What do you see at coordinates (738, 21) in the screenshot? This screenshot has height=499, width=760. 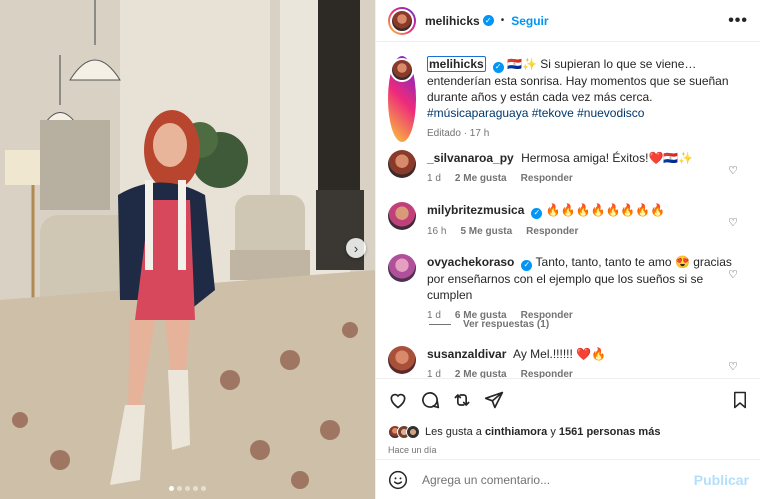 I see `more-icon: •••` at bounding box center [738, 21].